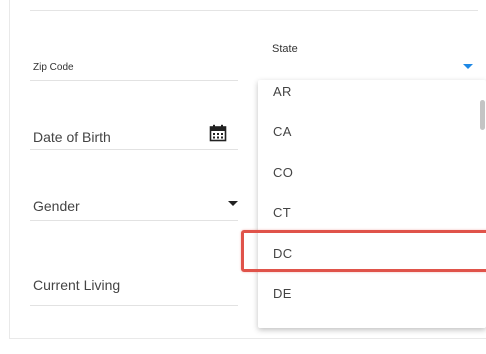  I want to click on form-top-divider, so click(254, 10).